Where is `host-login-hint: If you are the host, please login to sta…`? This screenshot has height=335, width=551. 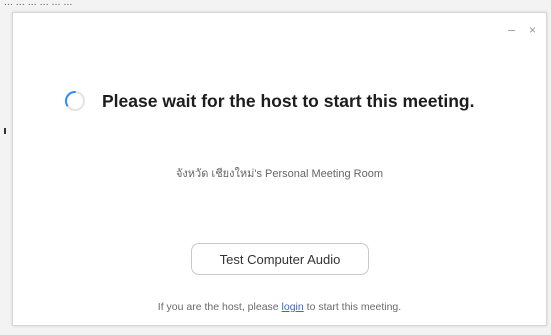
host-login-hint: If you are the host, please login to sta… is located at coordinates (279, 307).